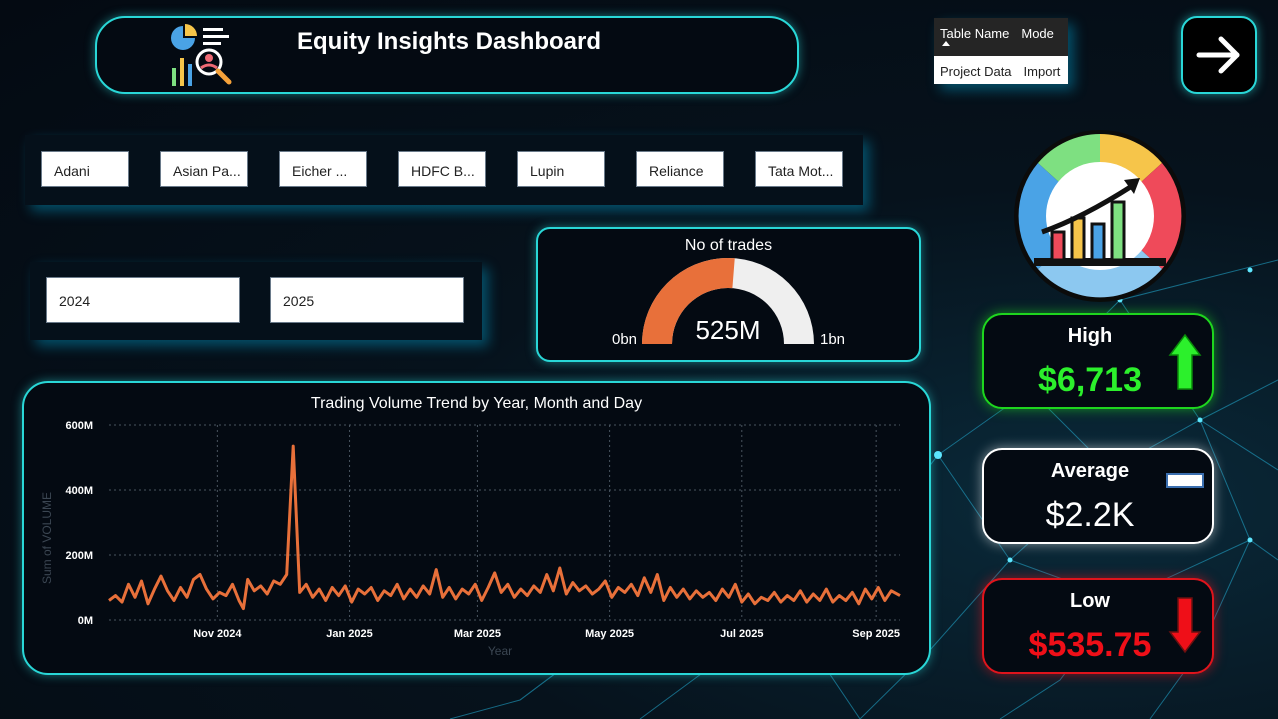 The width and height of the screenshot is (1278, 719). Describe the element at coordinates (1090, 601) in the screenshot. I see `kpi-low-label: Low` at that location.